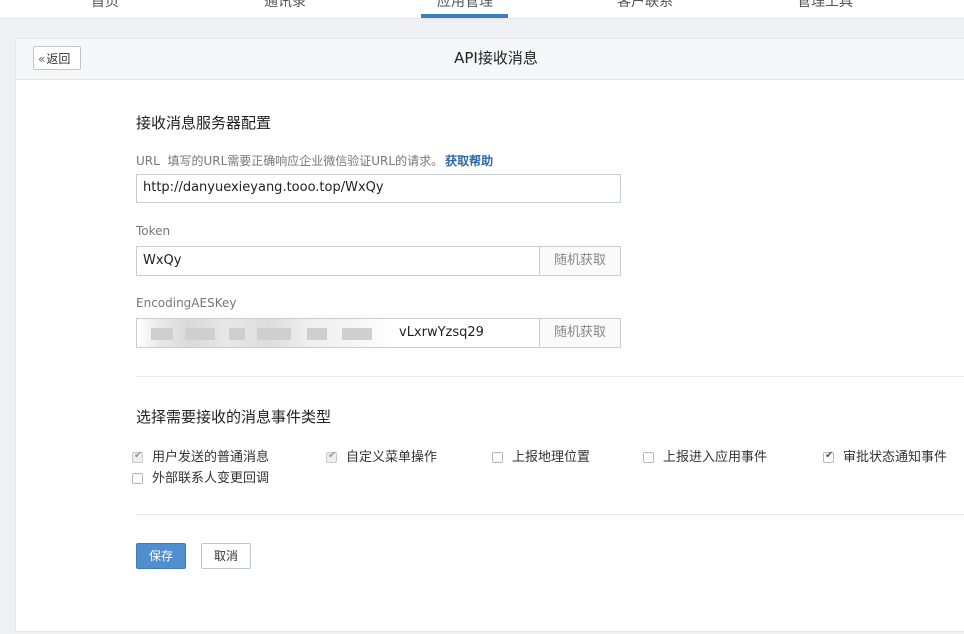  What do you see at coordinates (550, 376) in the screenshot?
I see `section-divider` at bounding box center [550, 376].